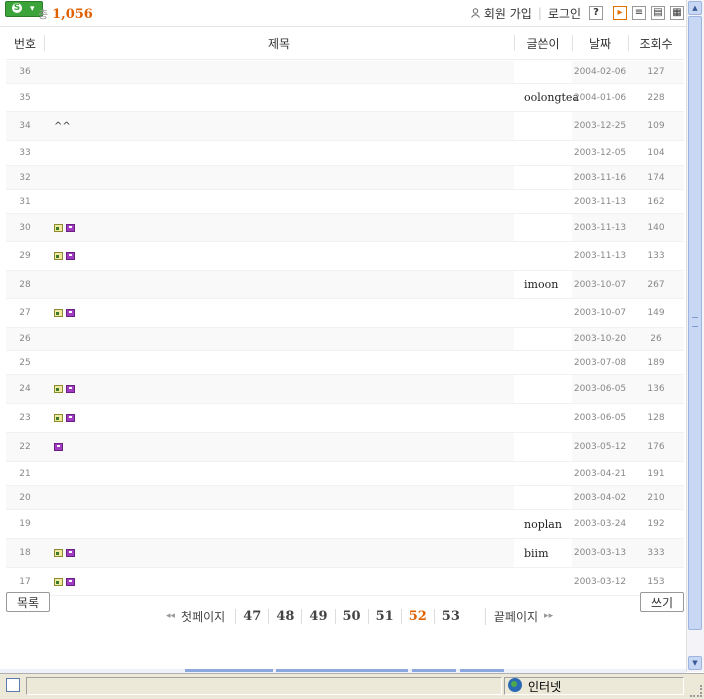  Describe the element at coordinates (696, 691) in the screenshot. I see `resize-grip-icon` at that location.